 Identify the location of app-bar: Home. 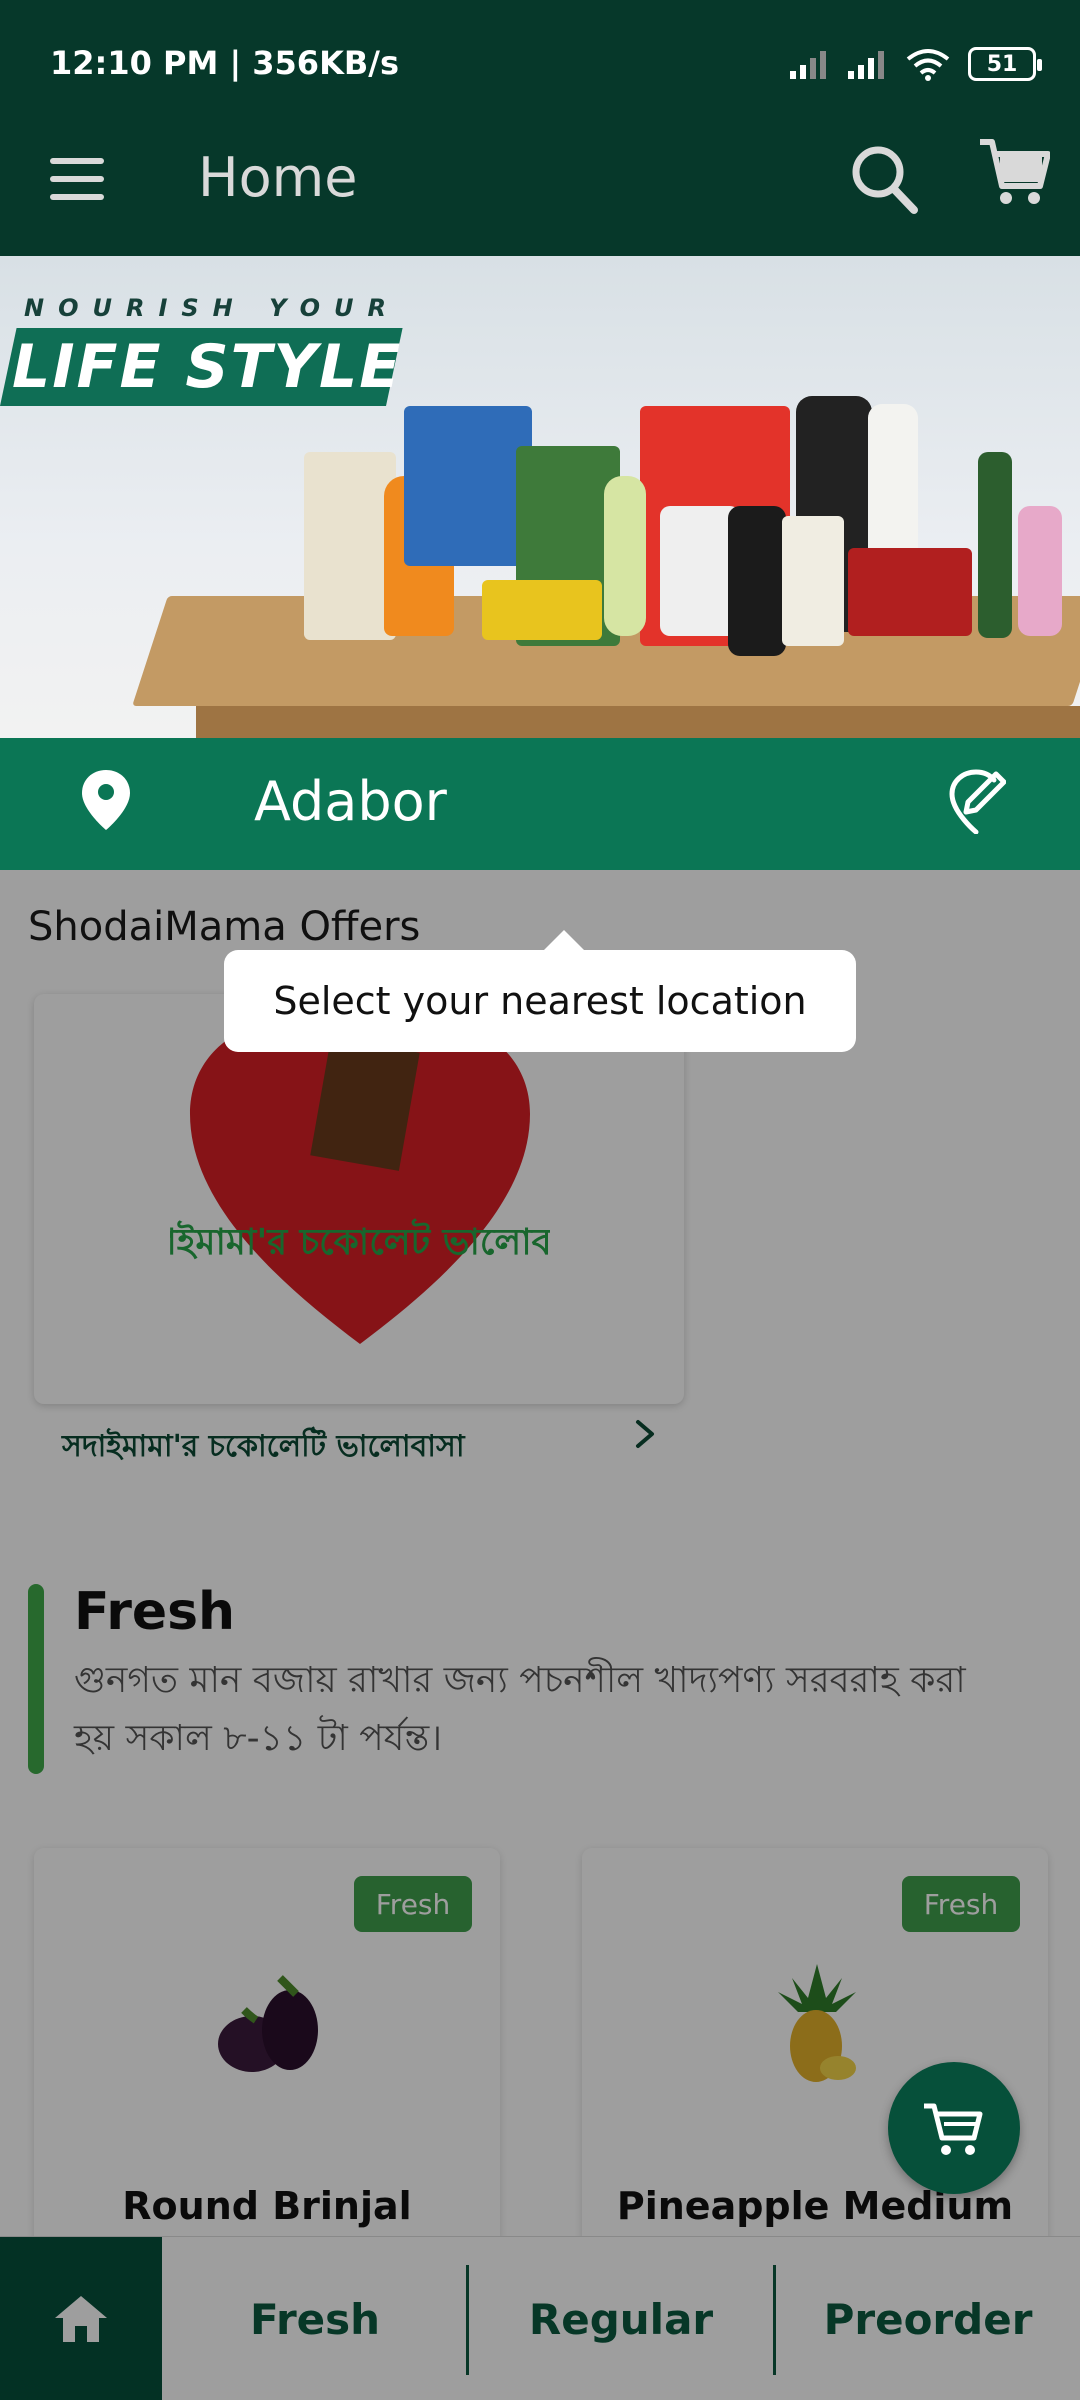
(540, 179).